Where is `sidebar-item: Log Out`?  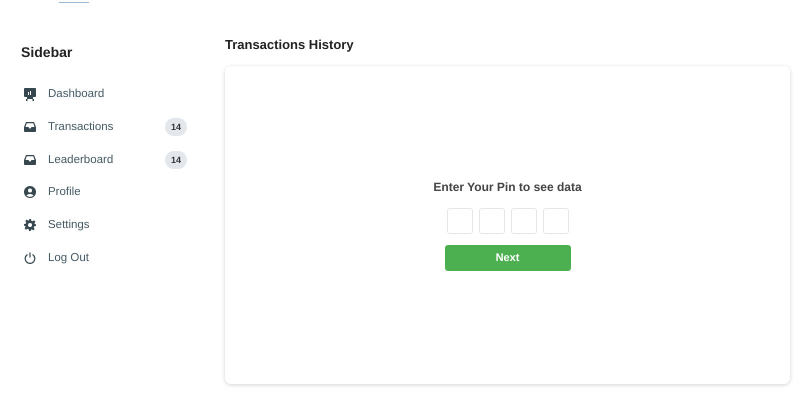
sidebar-item: Log Out is located at coordinates (105, 258).